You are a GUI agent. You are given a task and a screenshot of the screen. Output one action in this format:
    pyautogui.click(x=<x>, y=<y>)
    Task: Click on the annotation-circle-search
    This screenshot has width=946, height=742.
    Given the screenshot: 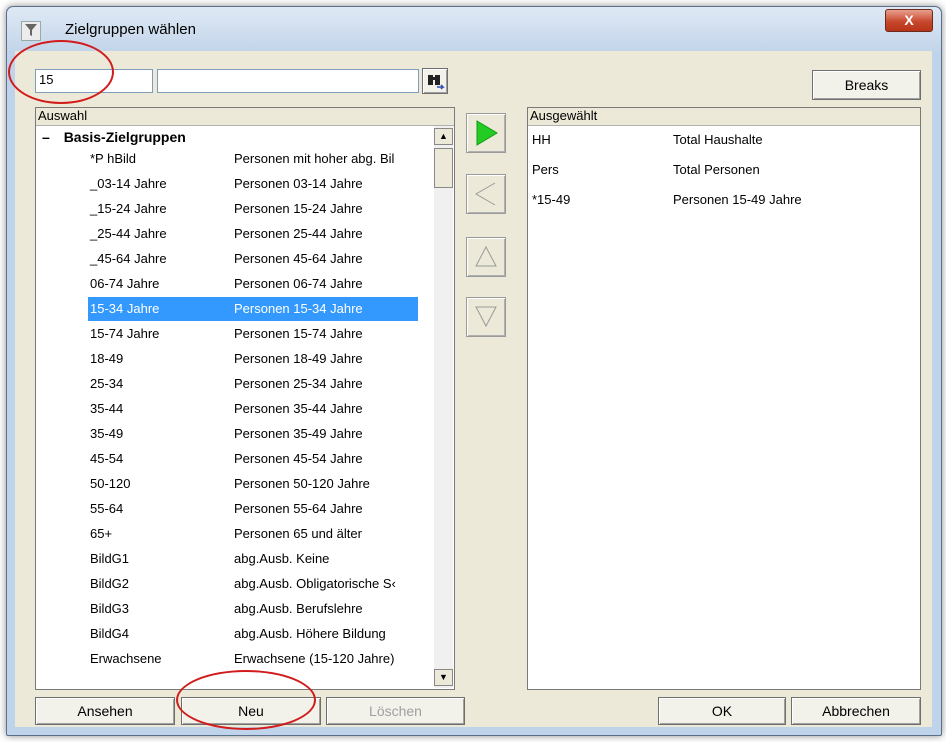 What is the action you would take?
    pyautogui.click(x=61, y=72)
    